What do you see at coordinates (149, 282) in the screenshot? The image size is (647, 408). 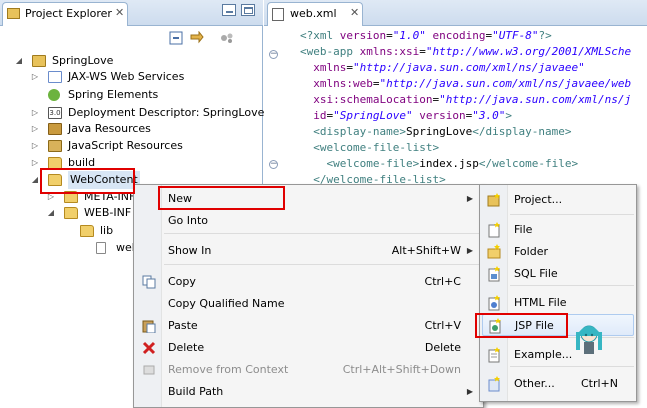 I see `copy-icon` at bounding box center [149, 282].